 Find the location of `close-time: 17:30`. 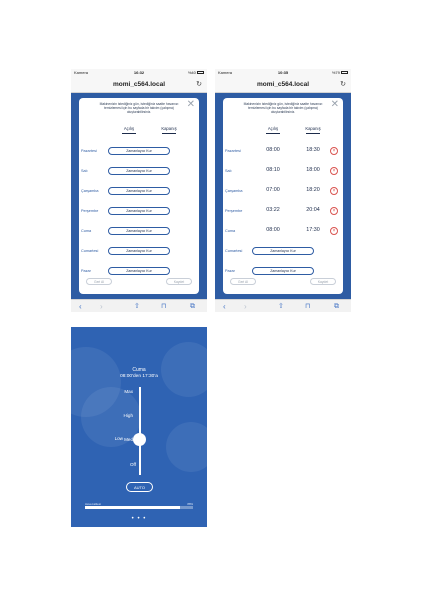

close-time: 17:30 is located at coordinates (313, 230).